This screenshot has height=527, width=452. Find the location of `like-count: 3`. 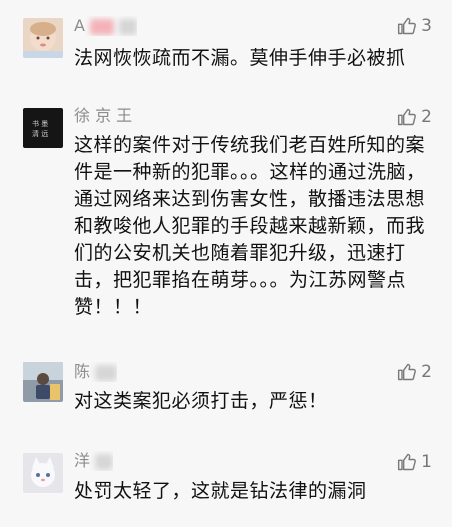

like-count: 3 is located at coordinates (426, 26).